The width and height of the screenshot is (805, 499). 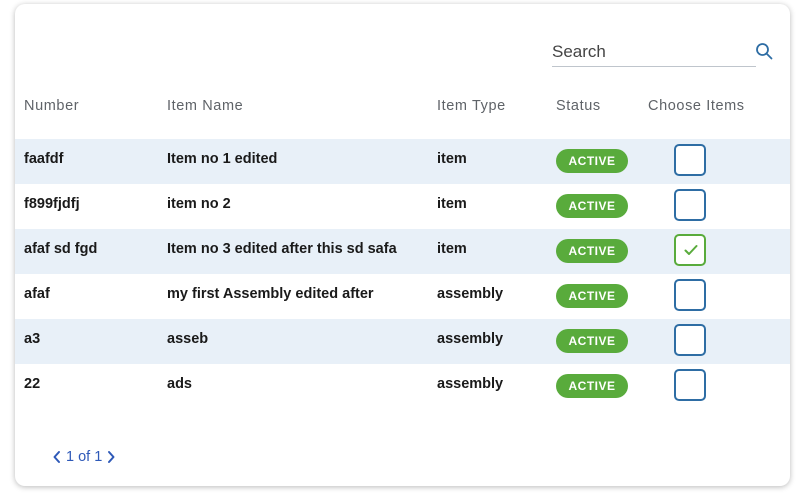 I want to click on table-row: f899fjdfj item no 2 item ACTIVE, so click(x=402, y=206).